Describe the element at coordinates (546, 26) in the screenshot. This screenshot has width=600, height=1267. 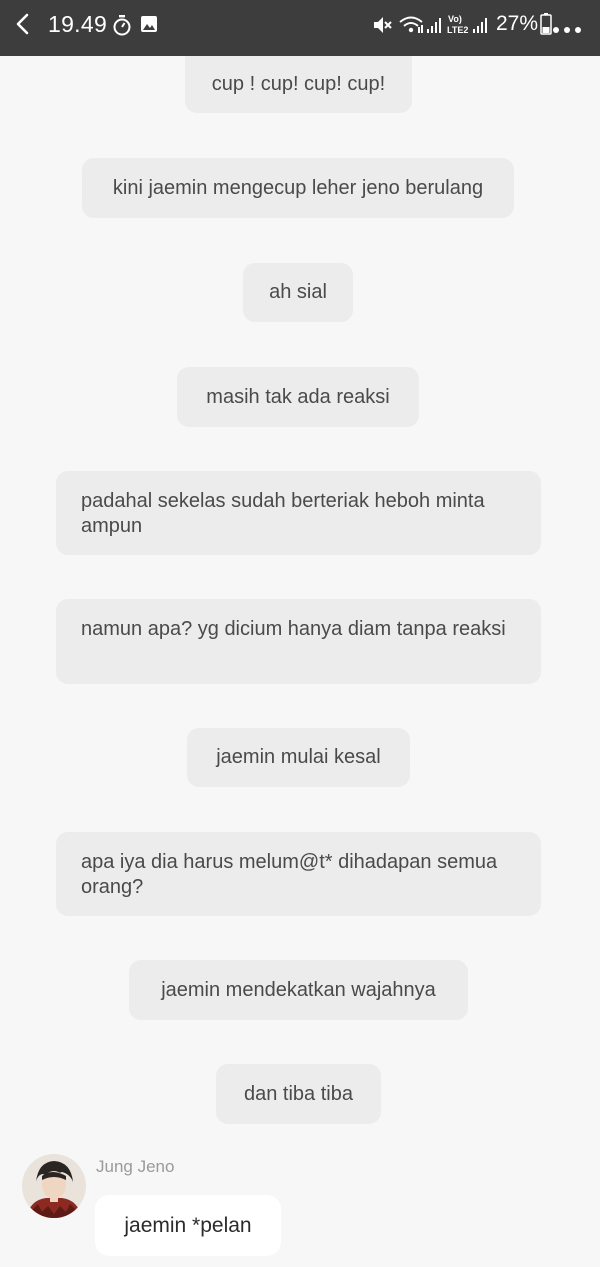
I see `battery-icon` at that location.